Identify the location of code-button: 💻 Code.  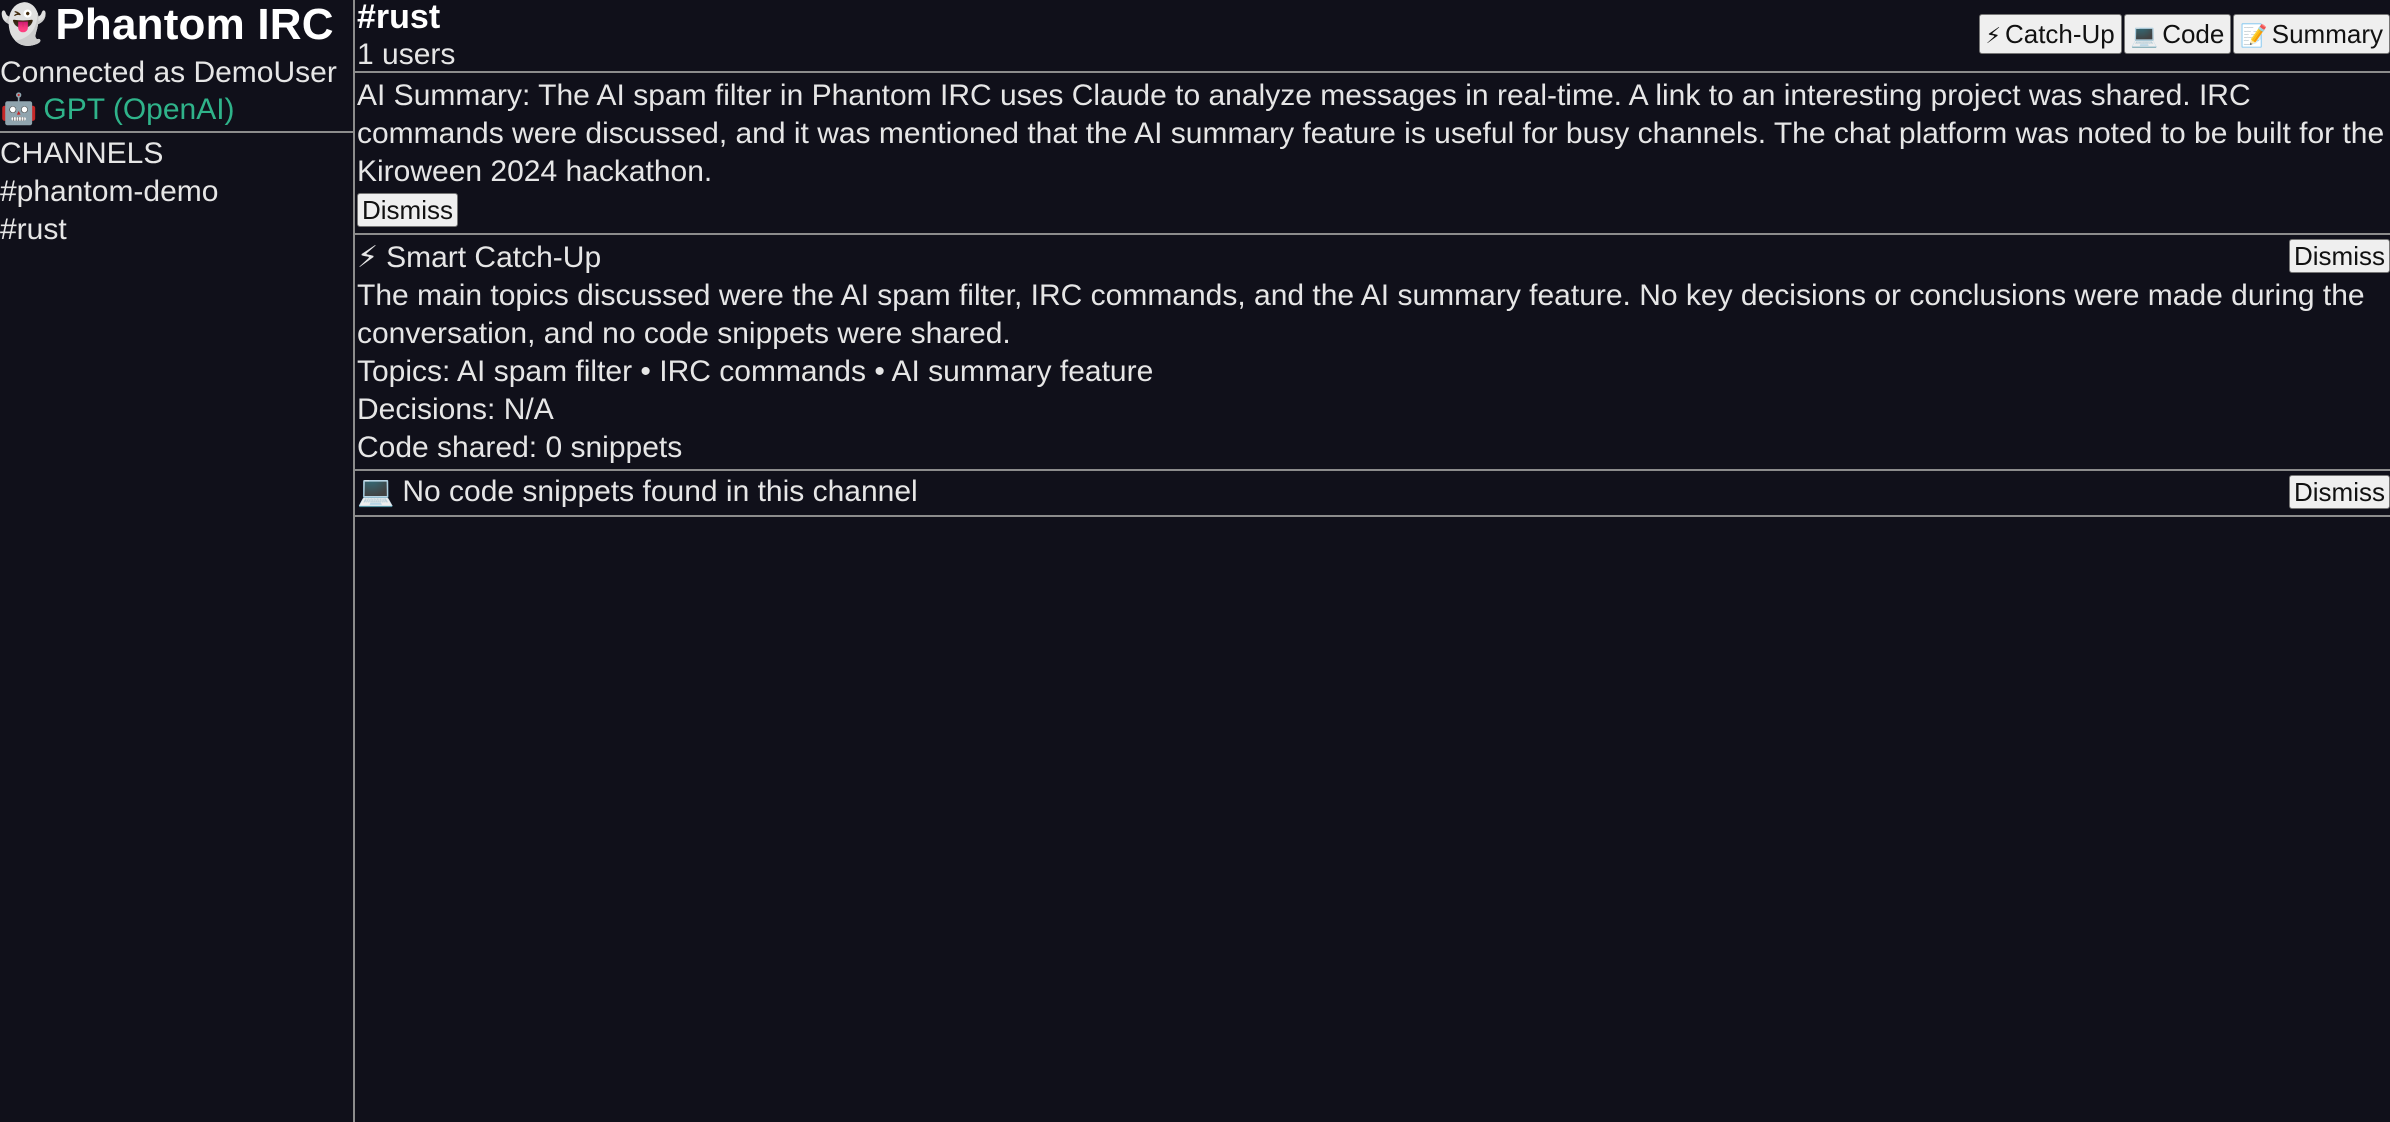
(2177, 34).